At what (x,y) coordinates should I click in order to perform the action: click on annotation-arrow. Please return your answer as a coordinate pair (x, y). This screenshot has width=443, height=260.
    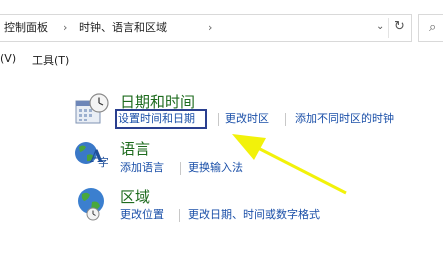
    Looking at the image, I should click on (289, 164).